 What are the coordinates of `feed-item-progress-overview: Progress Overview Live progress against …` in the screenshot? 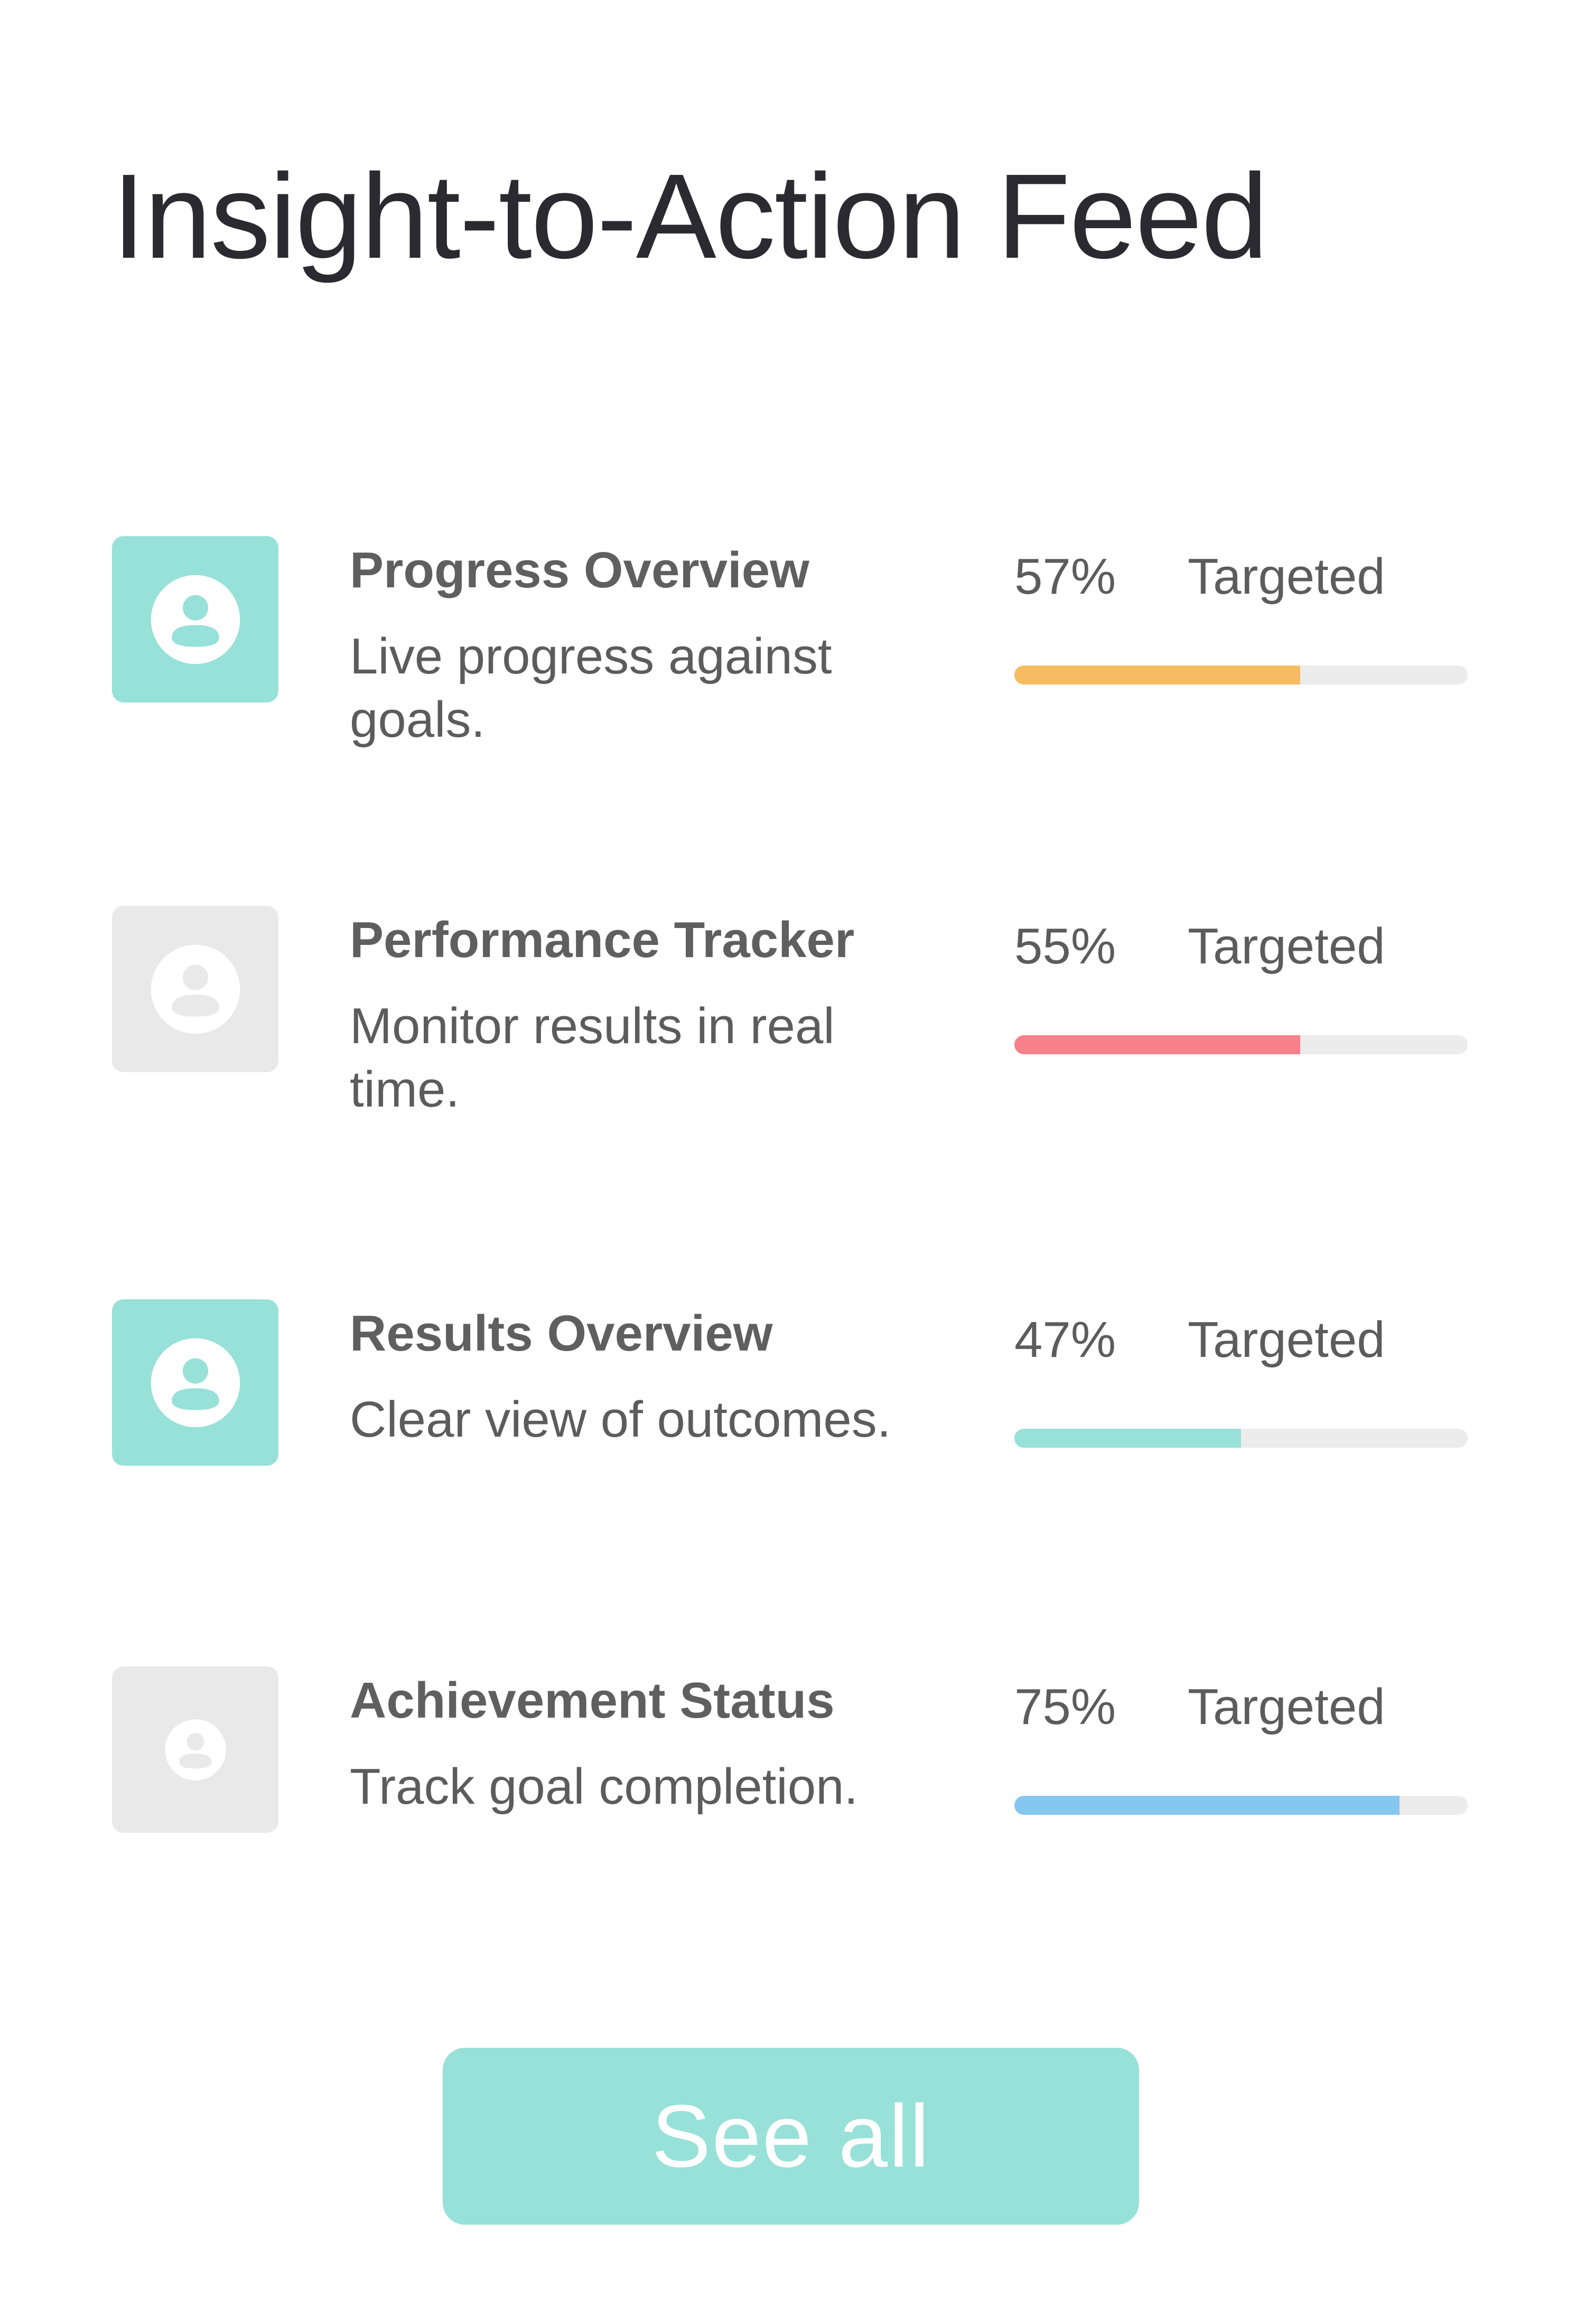 It's located at (788, 647).